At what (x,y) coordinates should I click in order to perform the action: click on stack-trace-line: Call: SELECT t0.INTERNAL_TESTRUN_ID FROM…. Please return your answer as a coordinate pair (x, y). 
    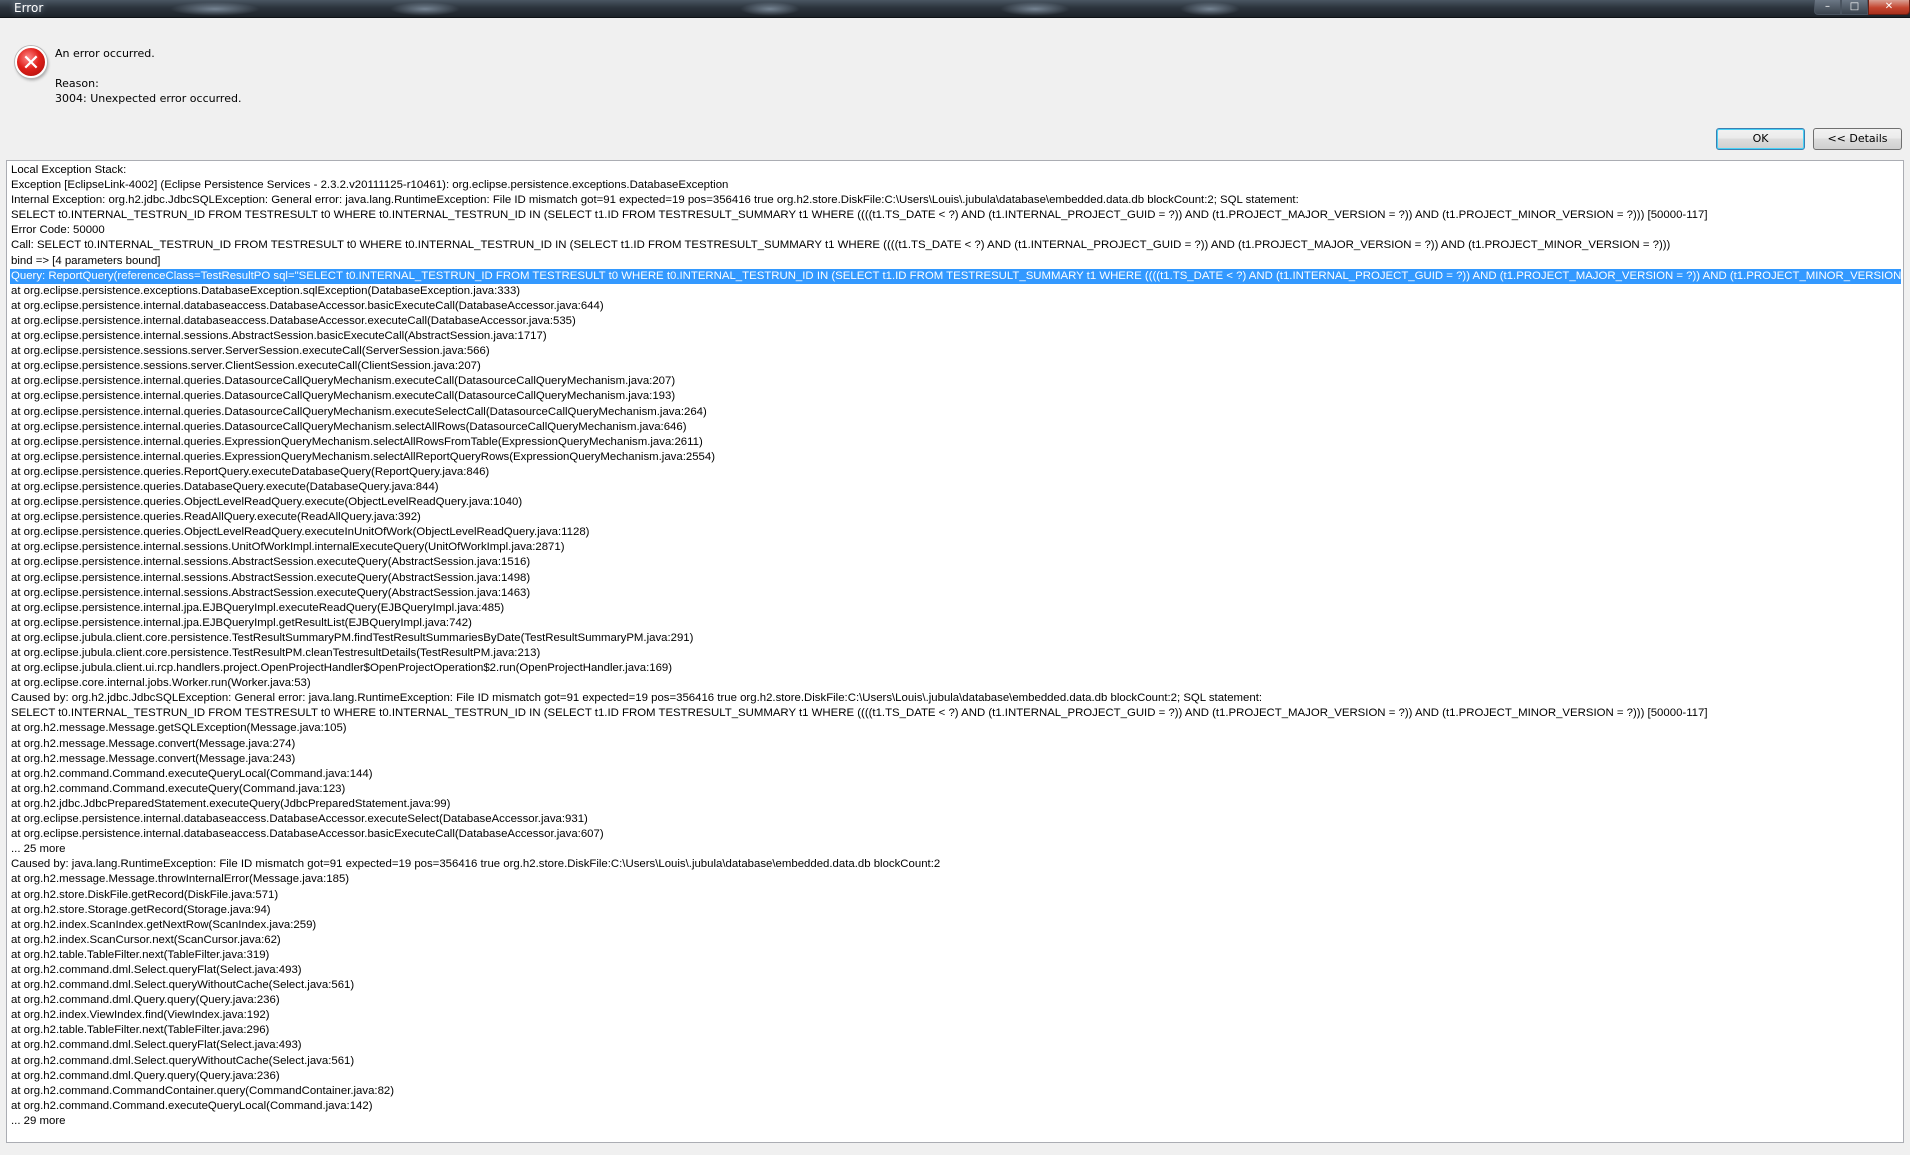
    Looking at the image, I should click on (841, 245).